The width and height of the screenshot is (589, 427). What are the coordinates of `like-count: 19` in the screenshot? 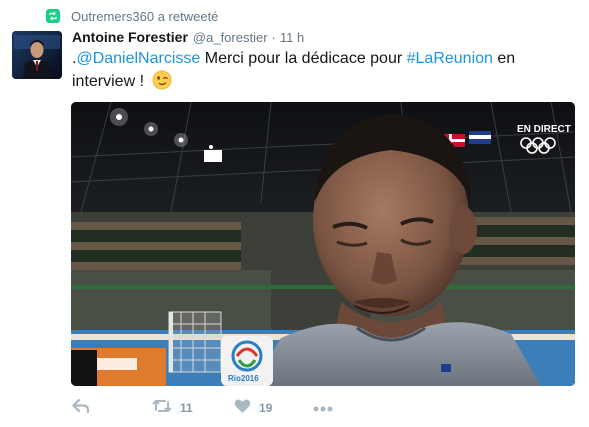 It's located at (266, 408).